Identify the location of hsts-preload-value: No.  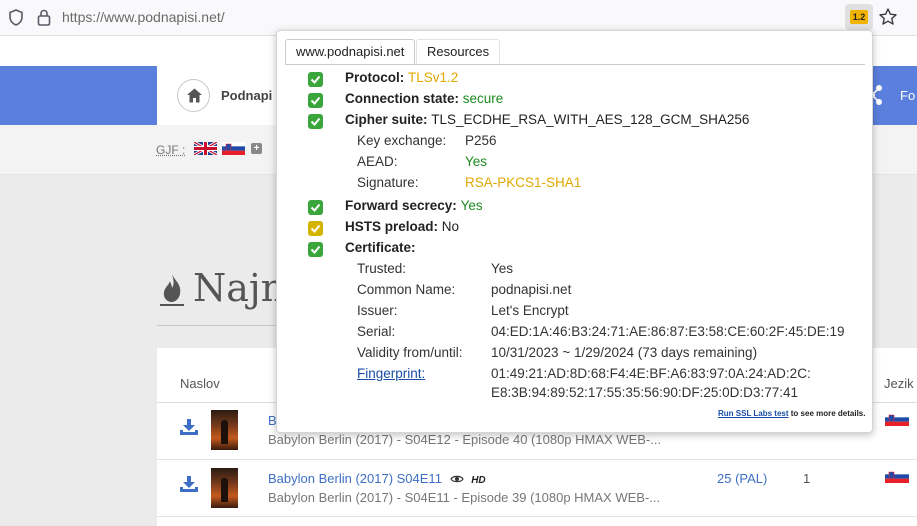
(450, 226).